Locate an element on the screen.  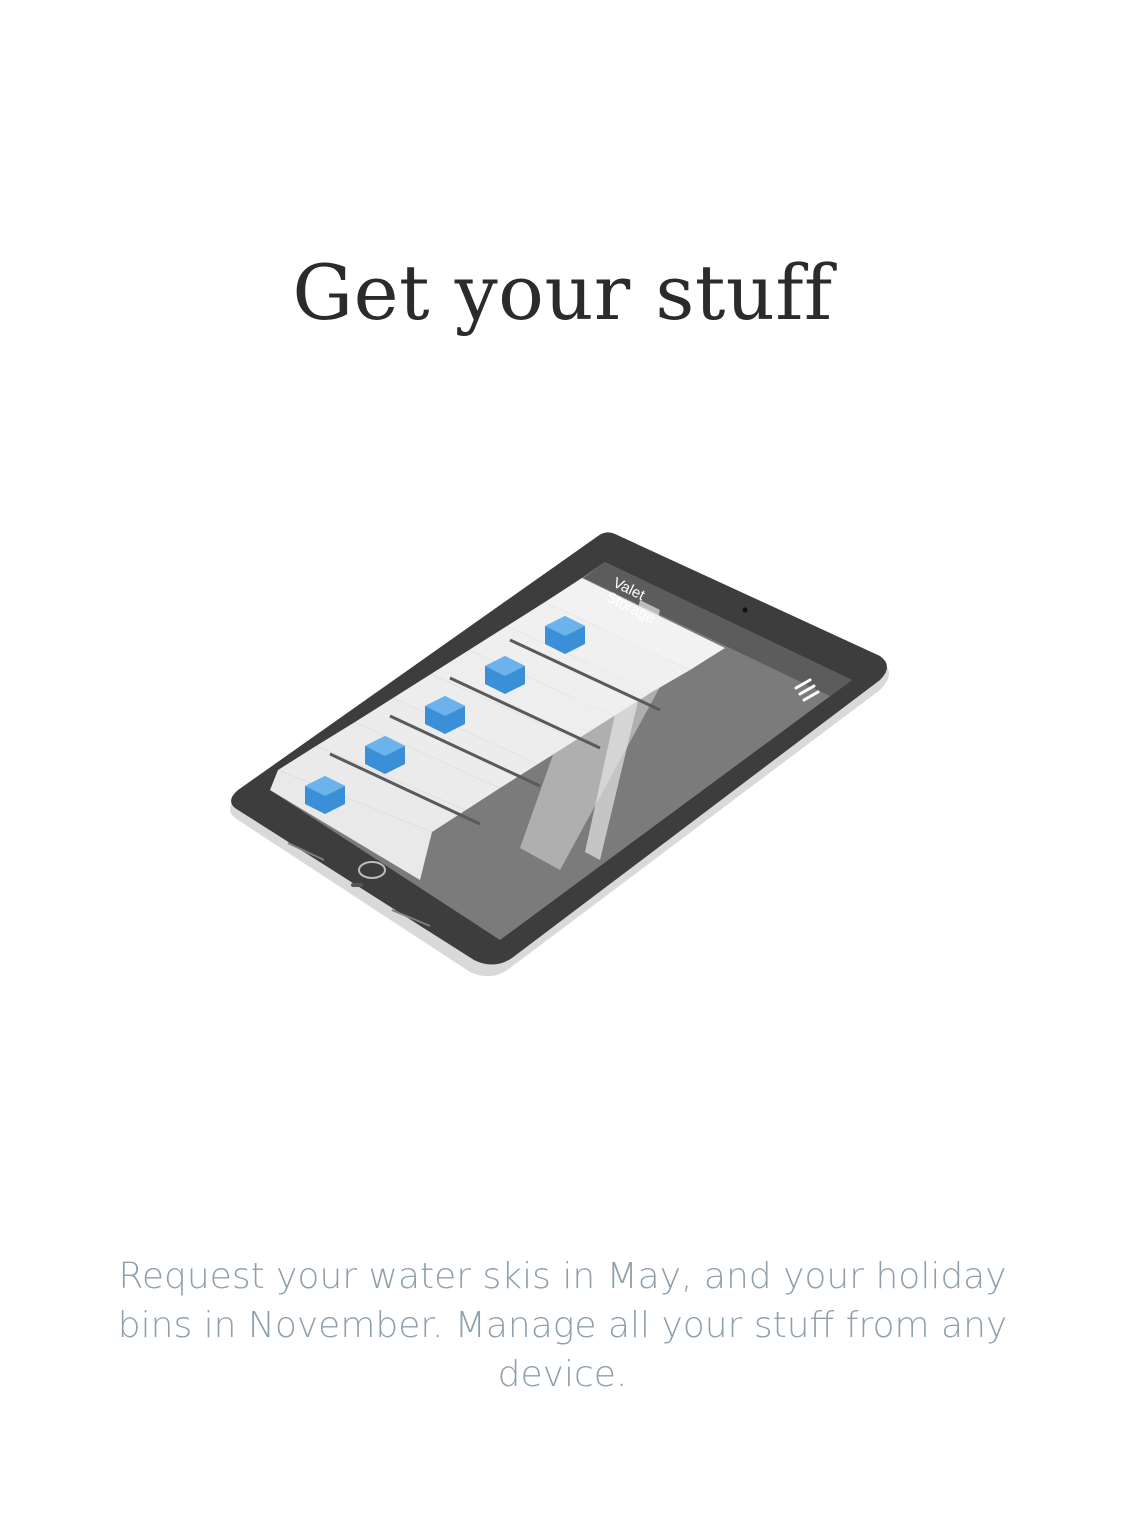
page-title: Get your stuff is located at coordinates (562, 292).